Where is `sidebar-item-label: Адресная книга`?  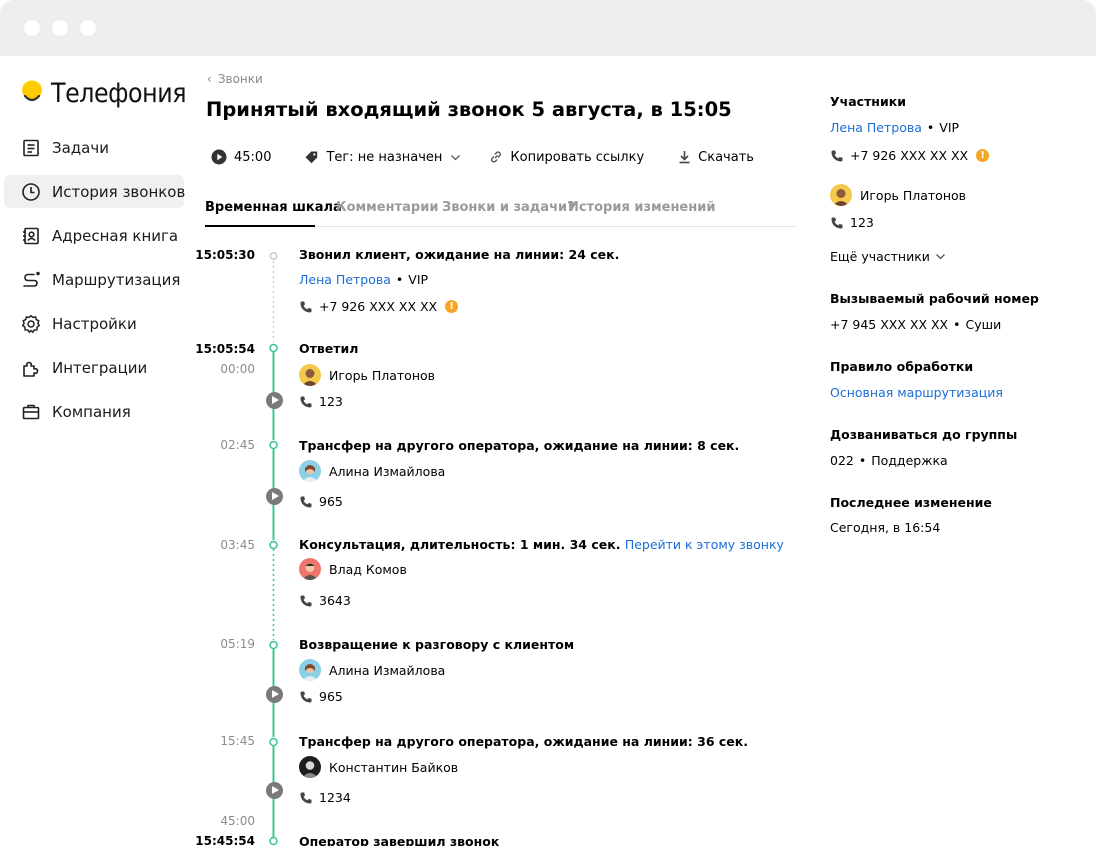 sidebar-item-label: Адресная книга is located at coordinates (115, 235).